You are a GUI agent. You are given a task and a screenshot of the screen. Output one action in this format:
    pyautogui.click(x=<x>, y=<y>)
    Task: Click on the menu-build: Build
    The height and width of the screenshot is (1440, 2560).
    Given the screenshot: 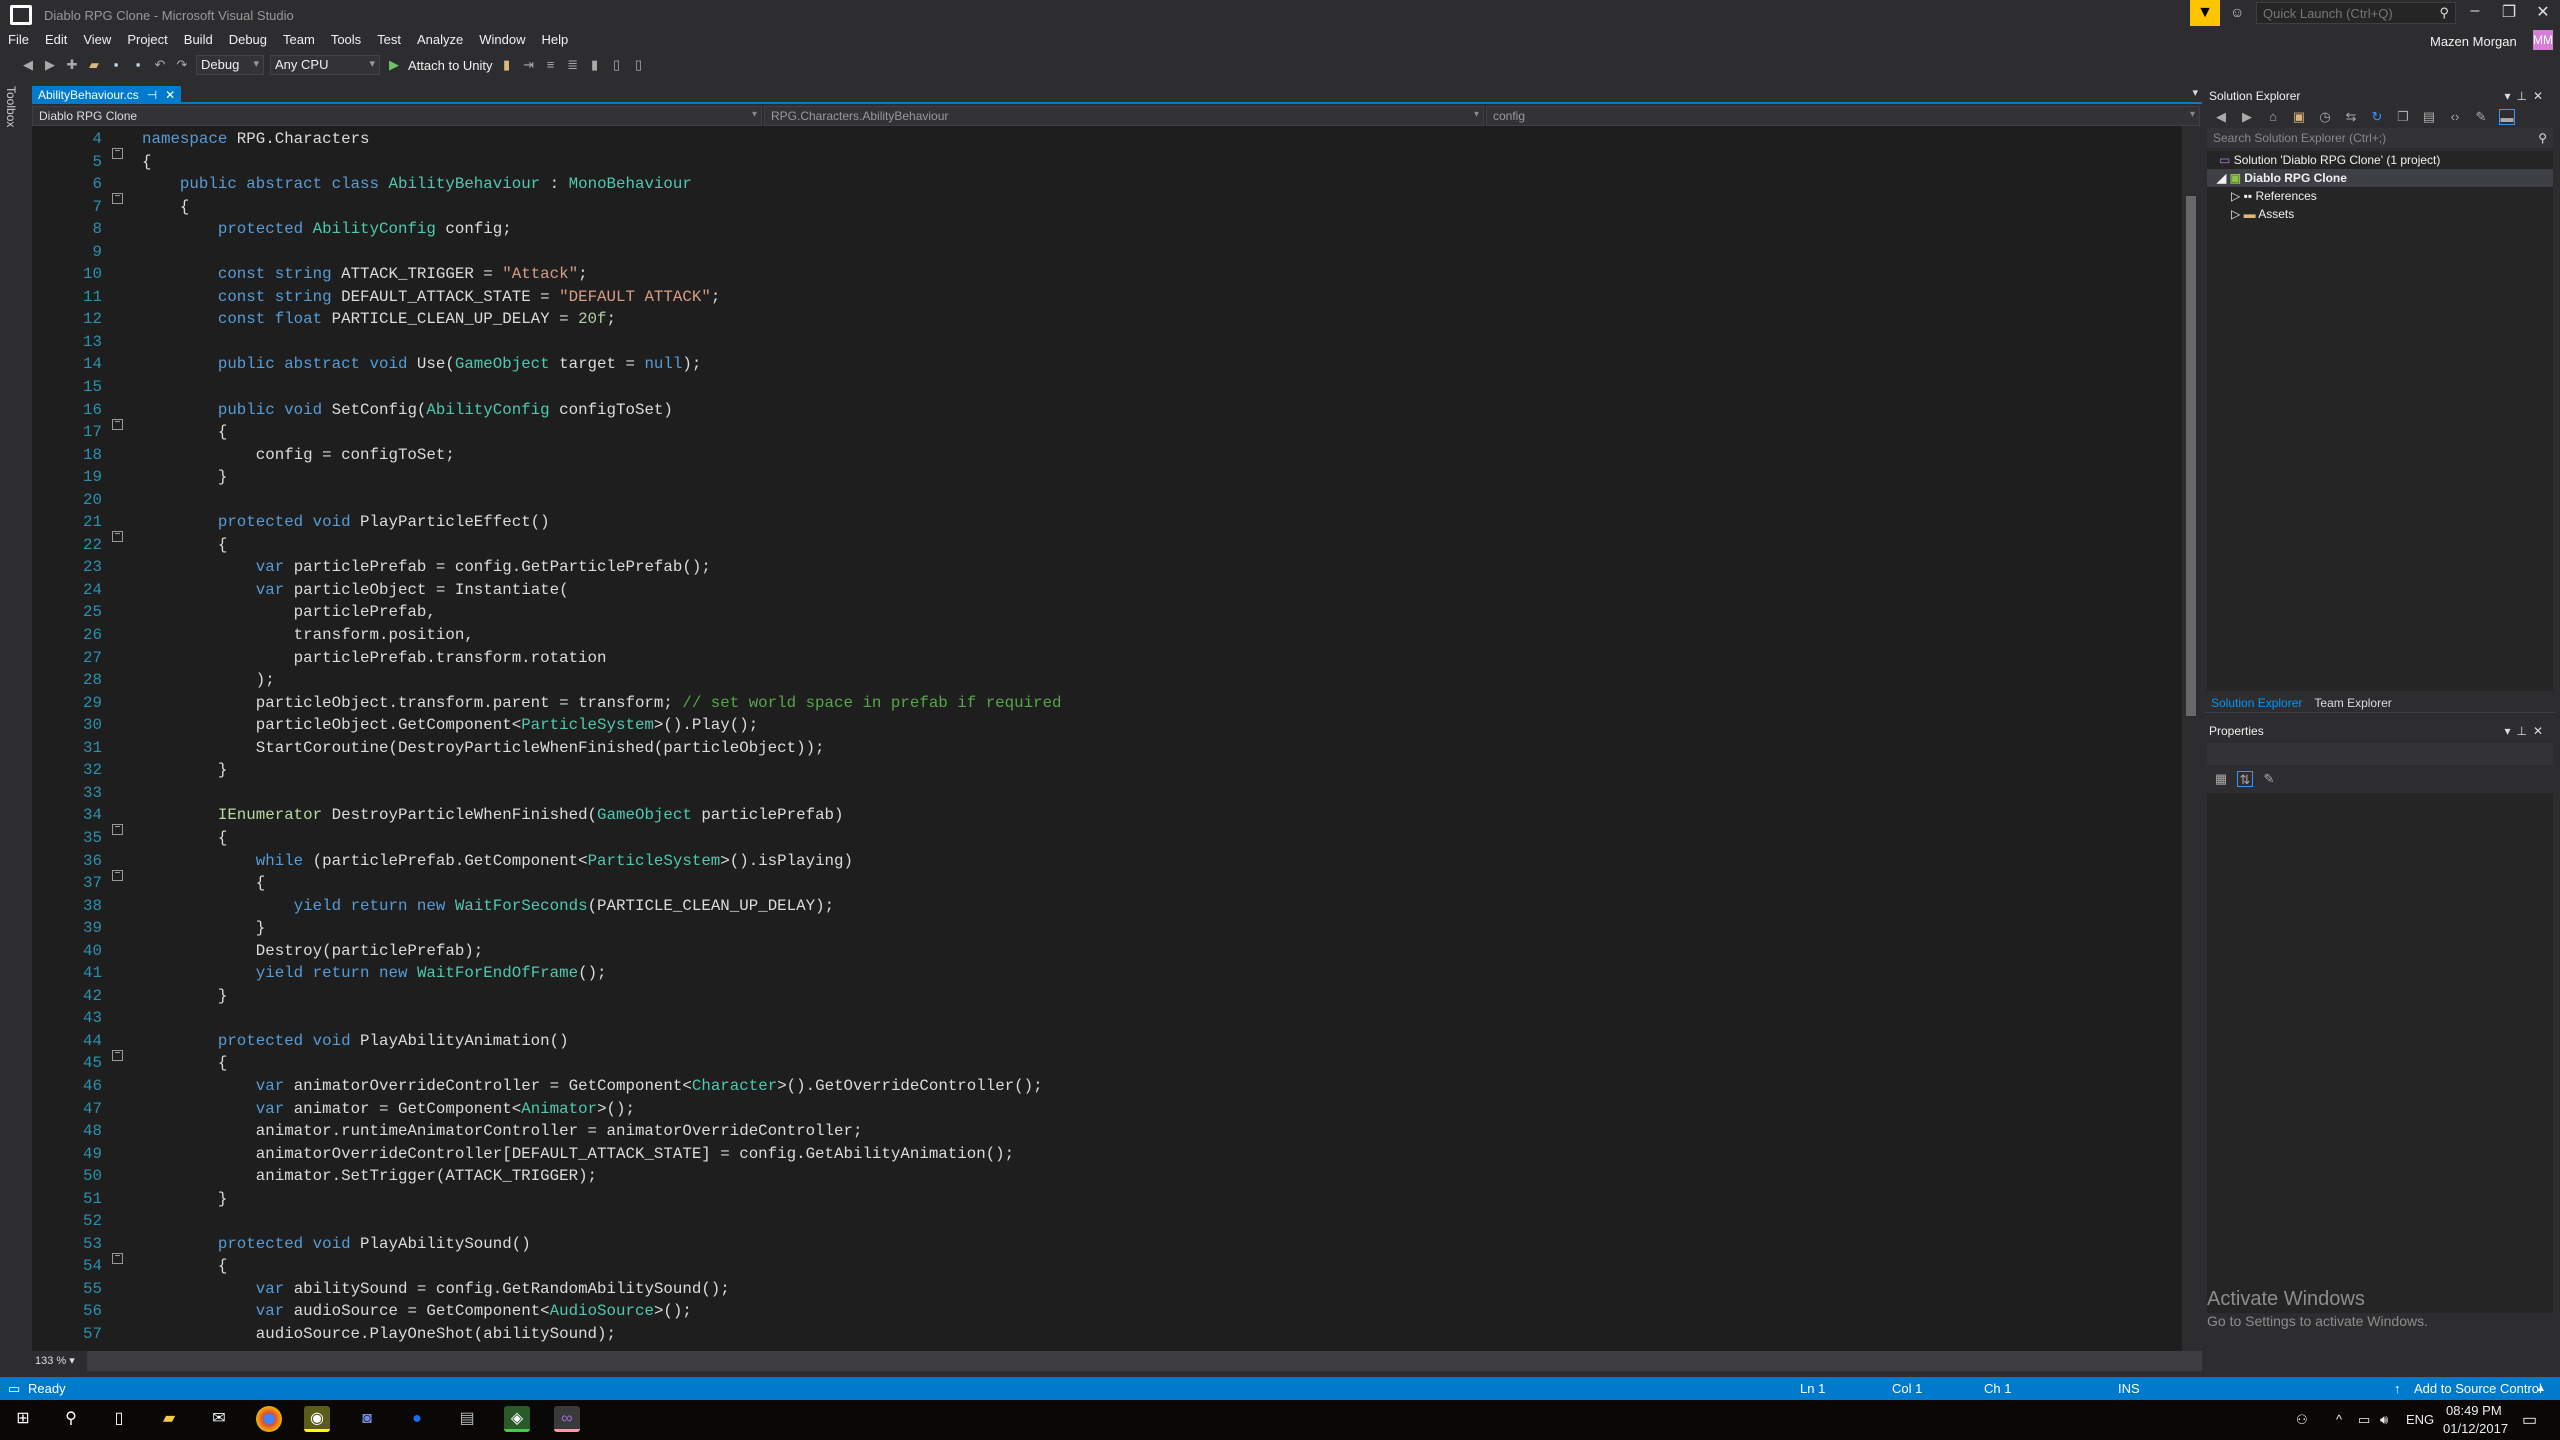 What is the action you would take?
    pyautogui.click(x=198, y=42)
    